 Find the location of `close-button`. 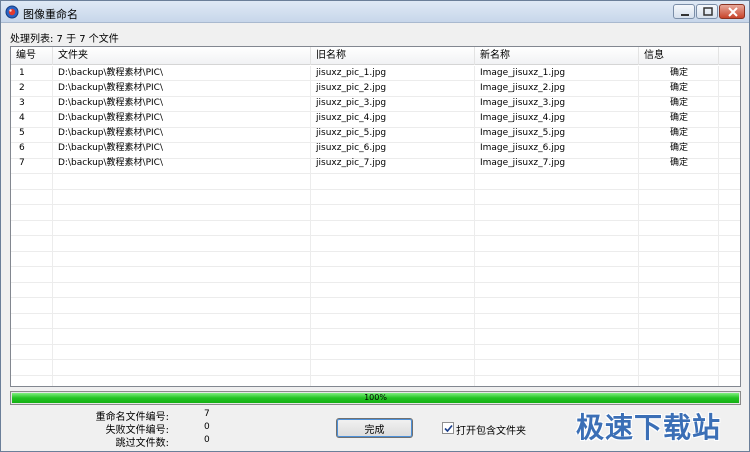

close-button is located at coordinates (732, 11).